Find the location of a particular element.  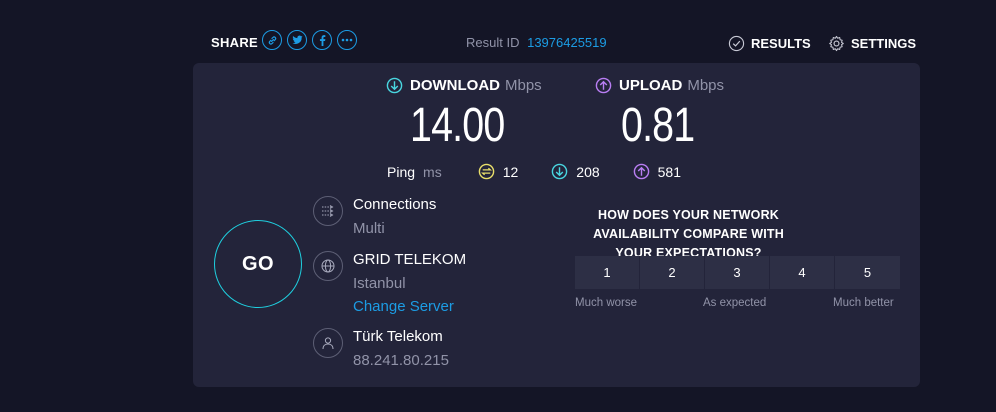

upload-header: UPLOAD Mbps is located at coordinates (659, 85).